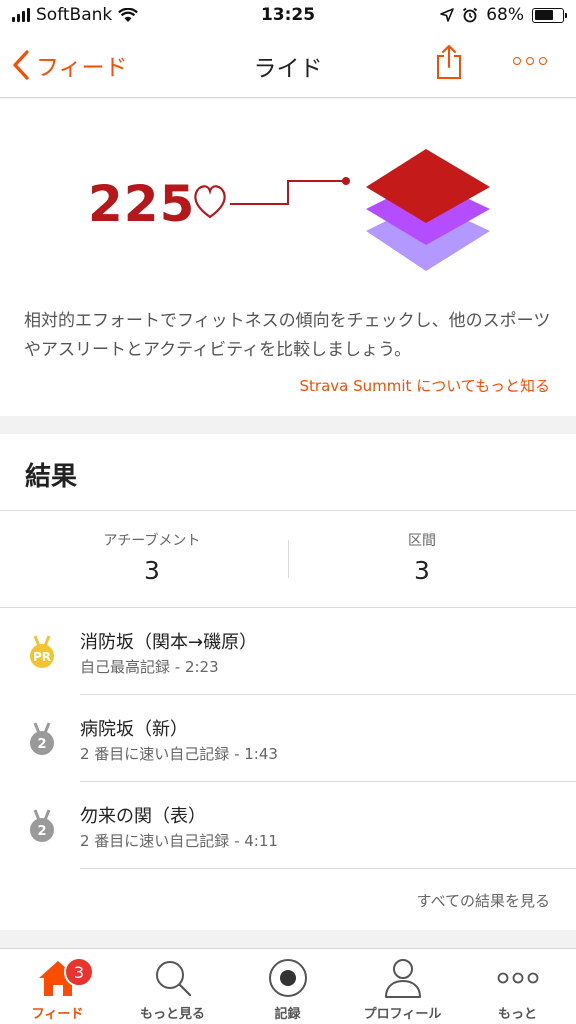 The height and width of the screenshot is (1024, 576). What do you see at coordinates (549, 15) in the screenshot?
I see `battery-icon` at bounding box center [549, 15].